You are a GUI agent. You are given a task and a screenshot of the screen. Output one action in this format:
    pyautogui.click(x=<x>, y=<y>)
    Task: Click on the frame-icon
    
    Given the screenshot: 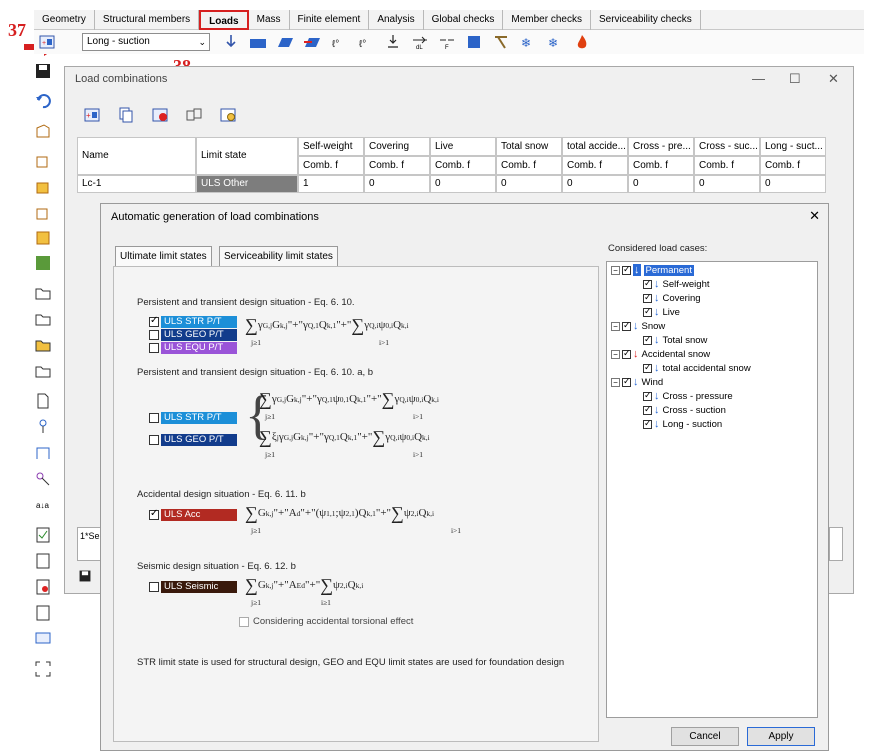 What is the action you would take?
    pyautogui.click(x=43, y=213)
    